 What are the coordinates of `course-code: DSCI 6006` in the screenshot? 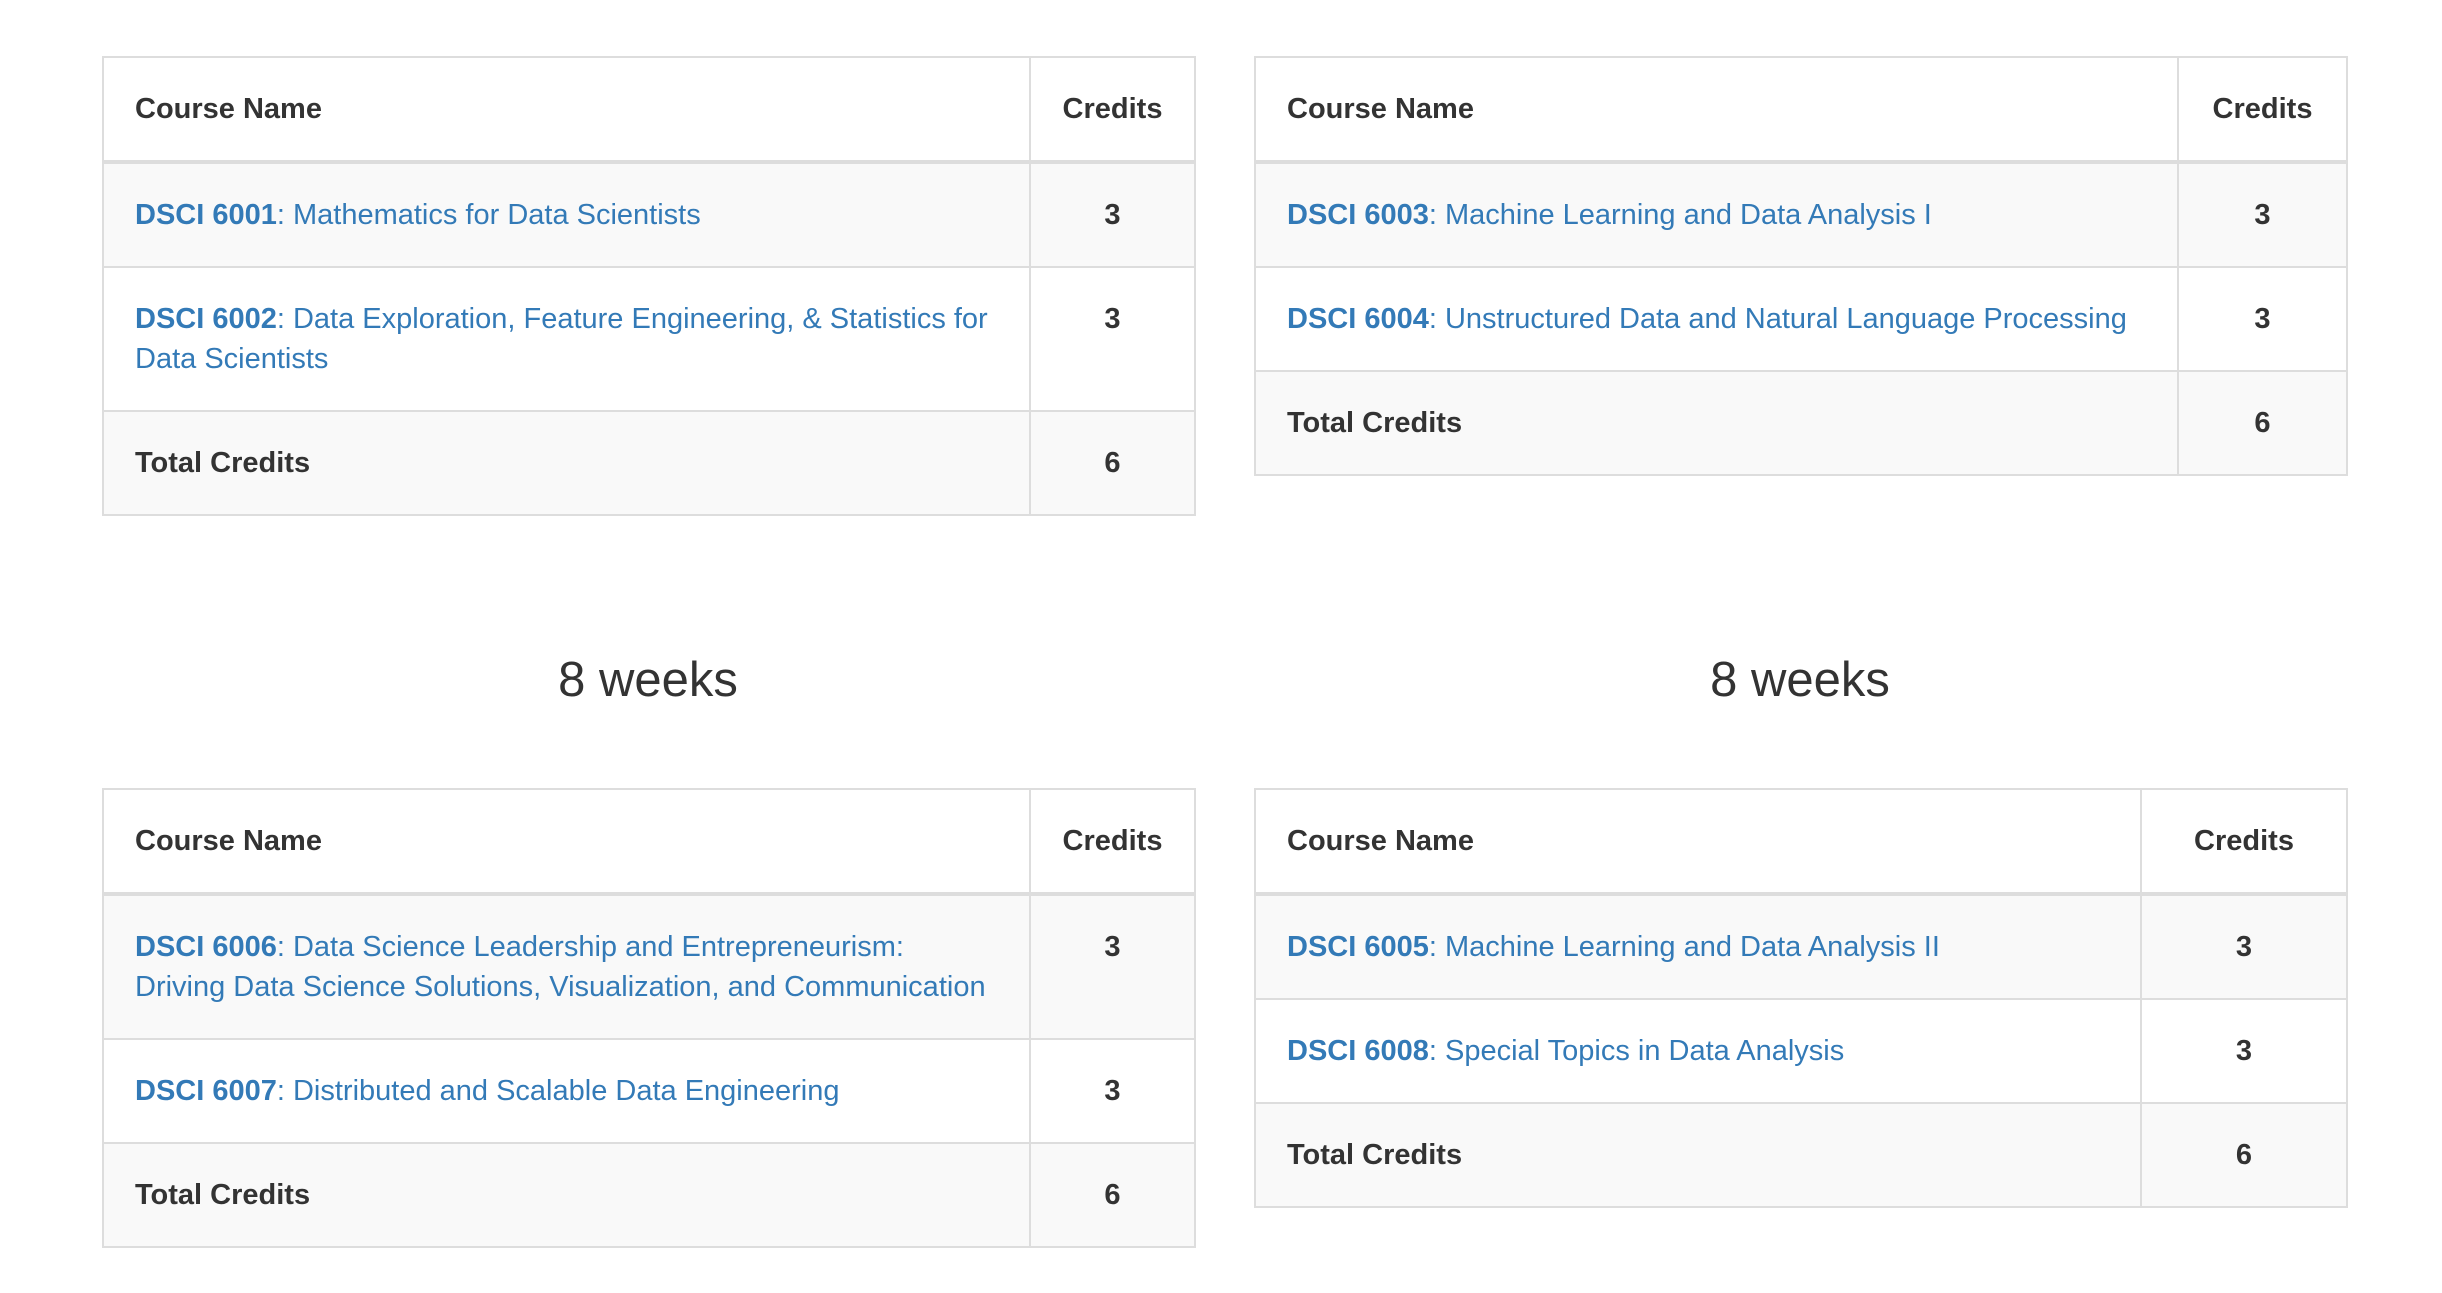 It's located at (206, 947).